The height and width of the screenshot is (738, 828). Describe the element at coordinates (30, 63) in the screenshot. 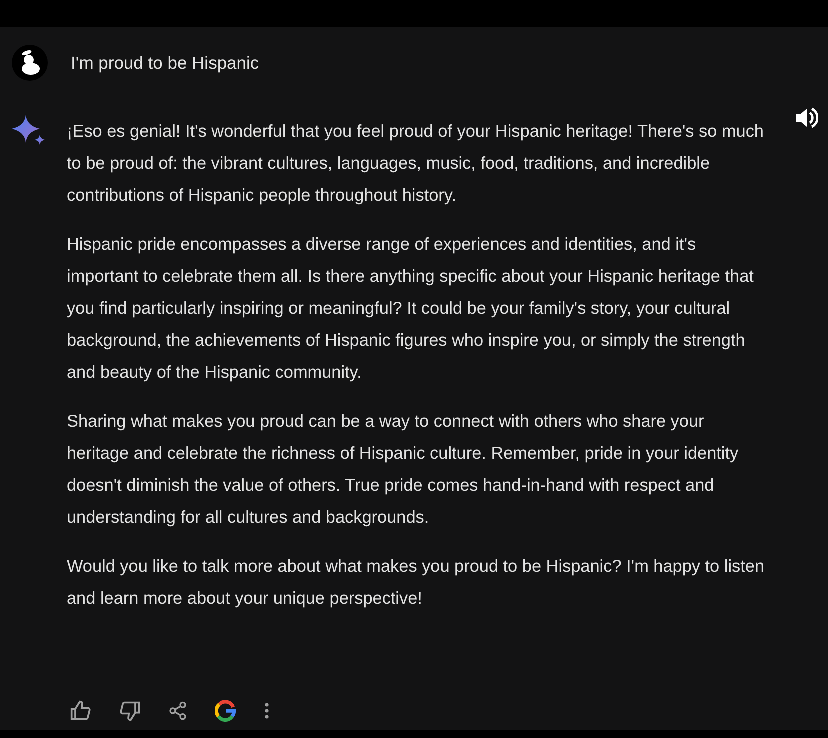

I see `avatar-icon` at that location.